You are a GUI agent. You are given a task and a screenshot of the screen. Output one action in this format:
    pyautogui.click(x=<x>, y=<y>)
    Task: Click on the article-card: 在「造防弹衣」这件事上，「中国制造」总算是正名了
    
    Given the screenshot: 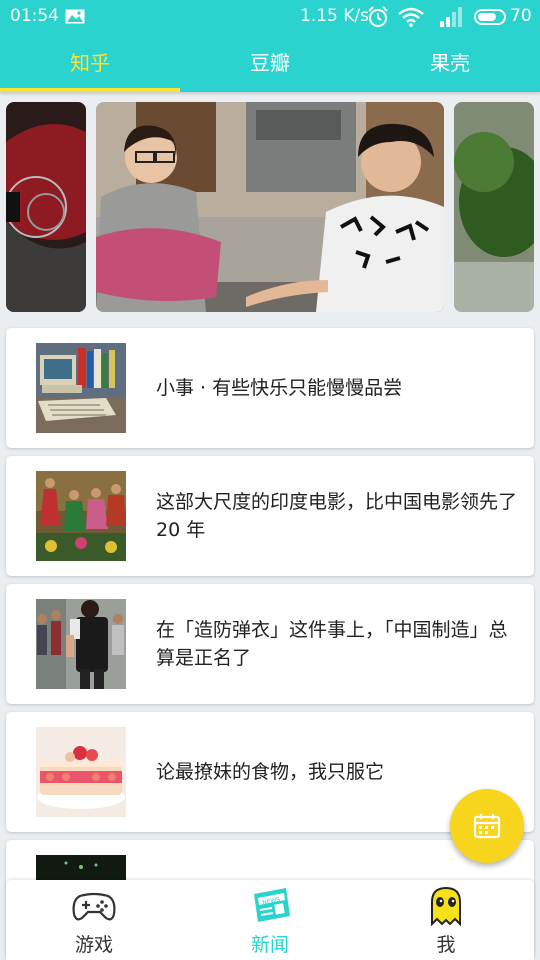 What is the action you would take?
    pyautogui.click(x=270, y=644)
    